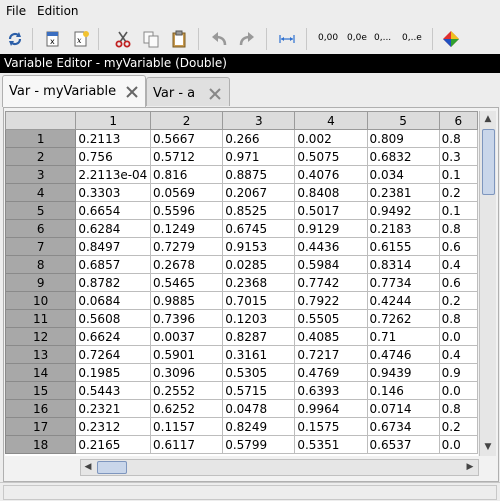 The height and width of the screenshot is (501, 500). What do you see at coordinates (331, 192) in the screenshot?
I see `table-cell: 0.8408` at bounding box center [331, 192].